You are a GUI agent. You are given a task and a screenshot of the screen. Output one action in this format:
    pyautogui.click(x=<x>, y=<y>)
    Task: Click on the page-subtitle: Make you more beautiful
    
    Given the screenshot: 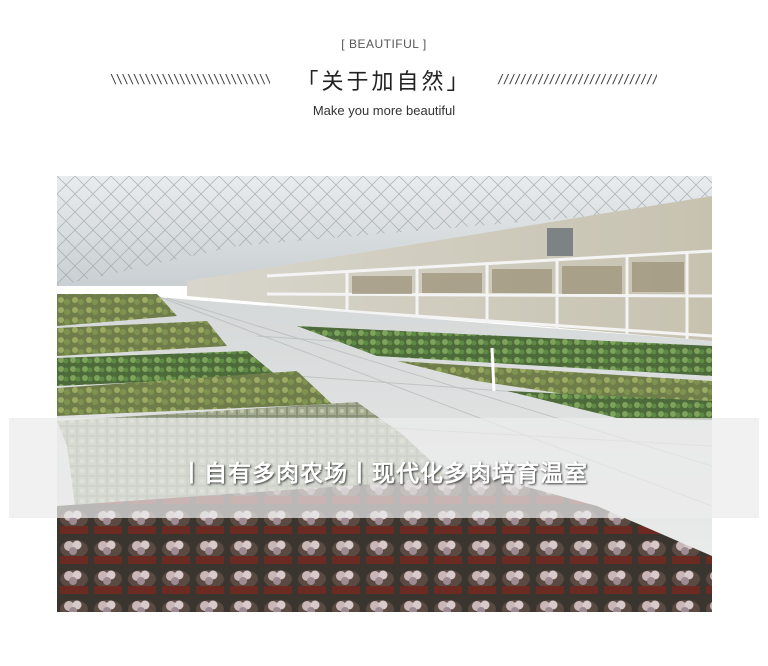 What is the action you would take?
    pyautogui.click(x=384, y=110)
    